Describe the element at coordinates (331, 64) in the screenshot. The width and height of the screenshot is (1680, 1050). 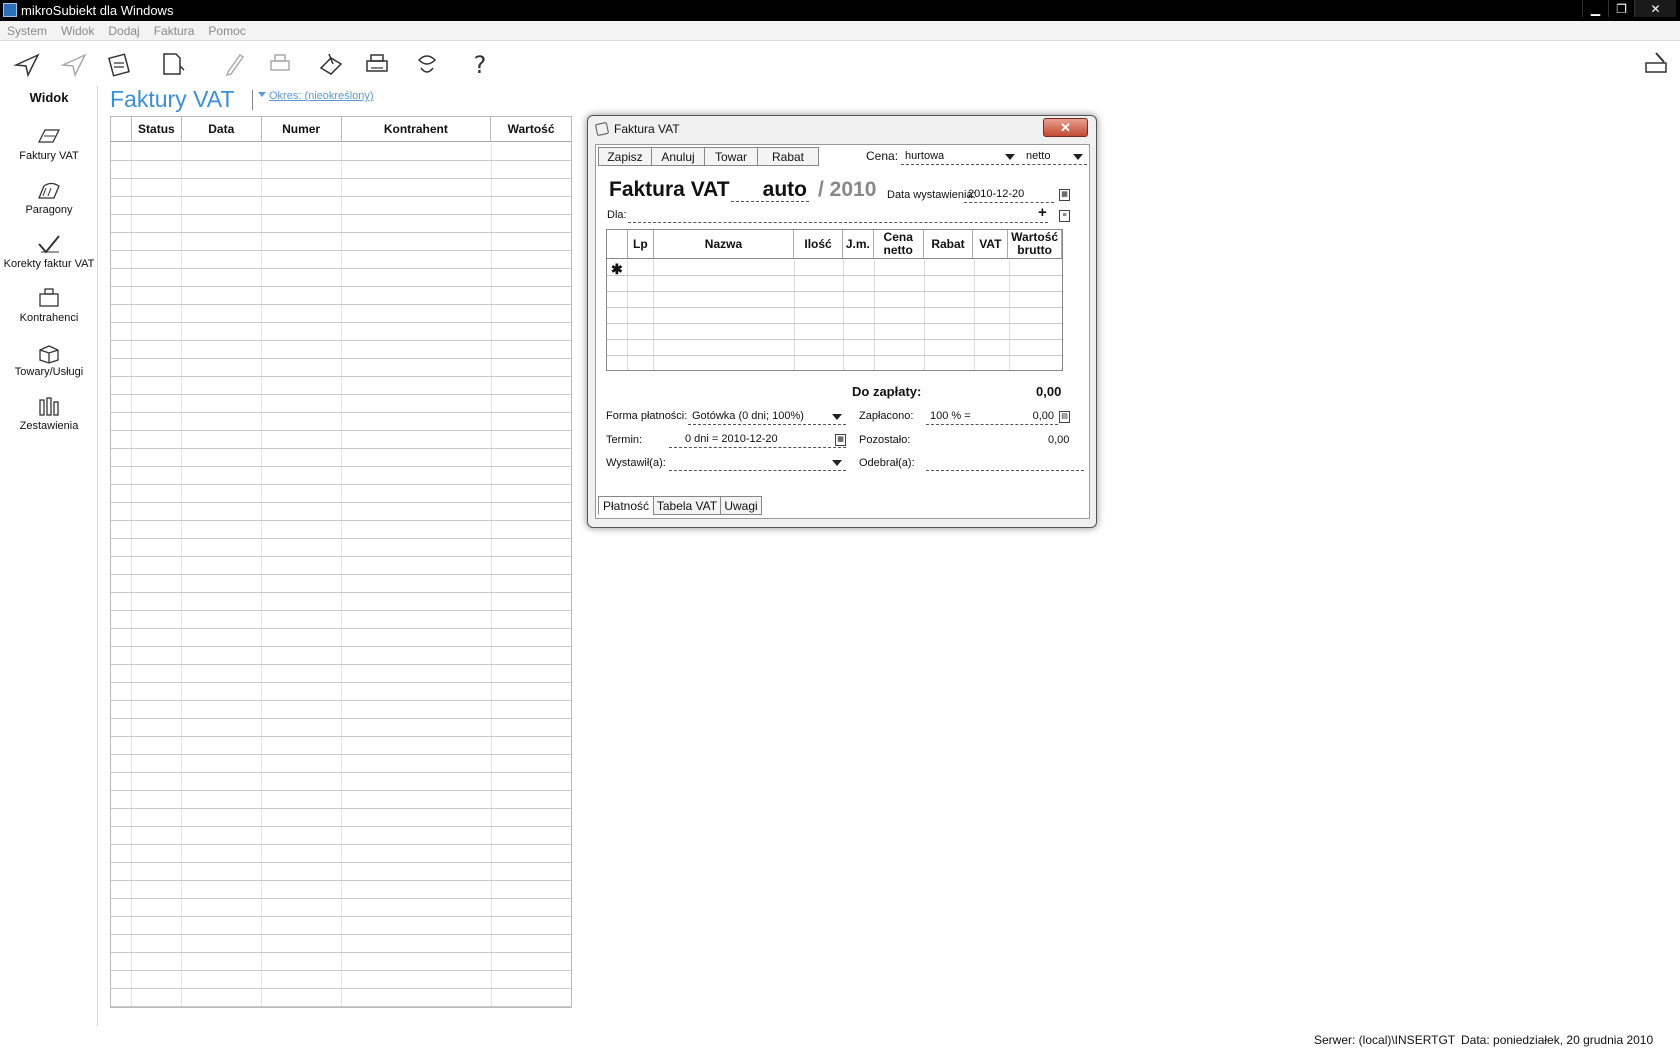
I see `approve-icon` at that location.